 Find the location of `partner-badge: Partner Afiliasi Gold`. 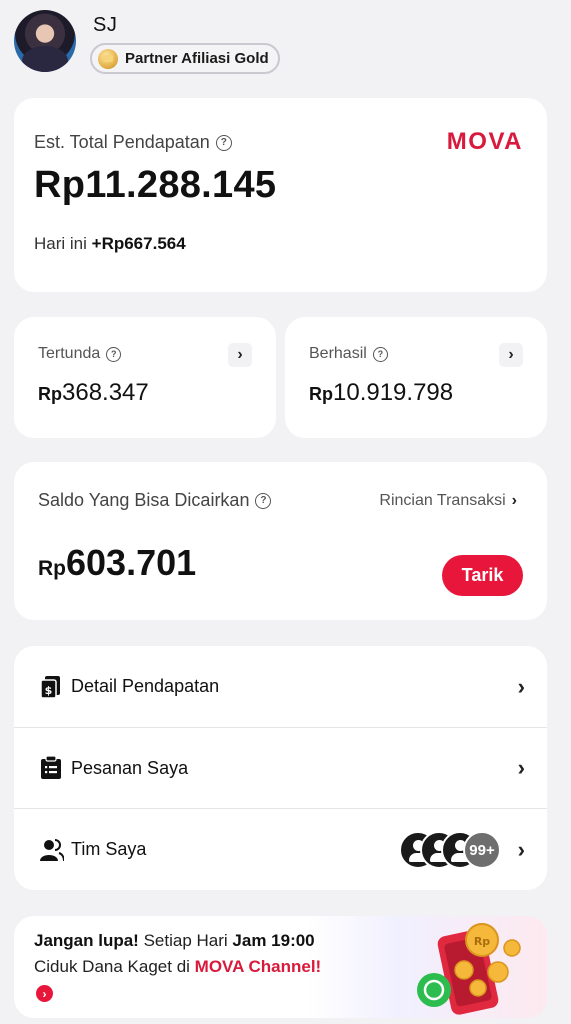

partner-badge: Partner Afiliasi Gold is located at coordinates (185, 58).